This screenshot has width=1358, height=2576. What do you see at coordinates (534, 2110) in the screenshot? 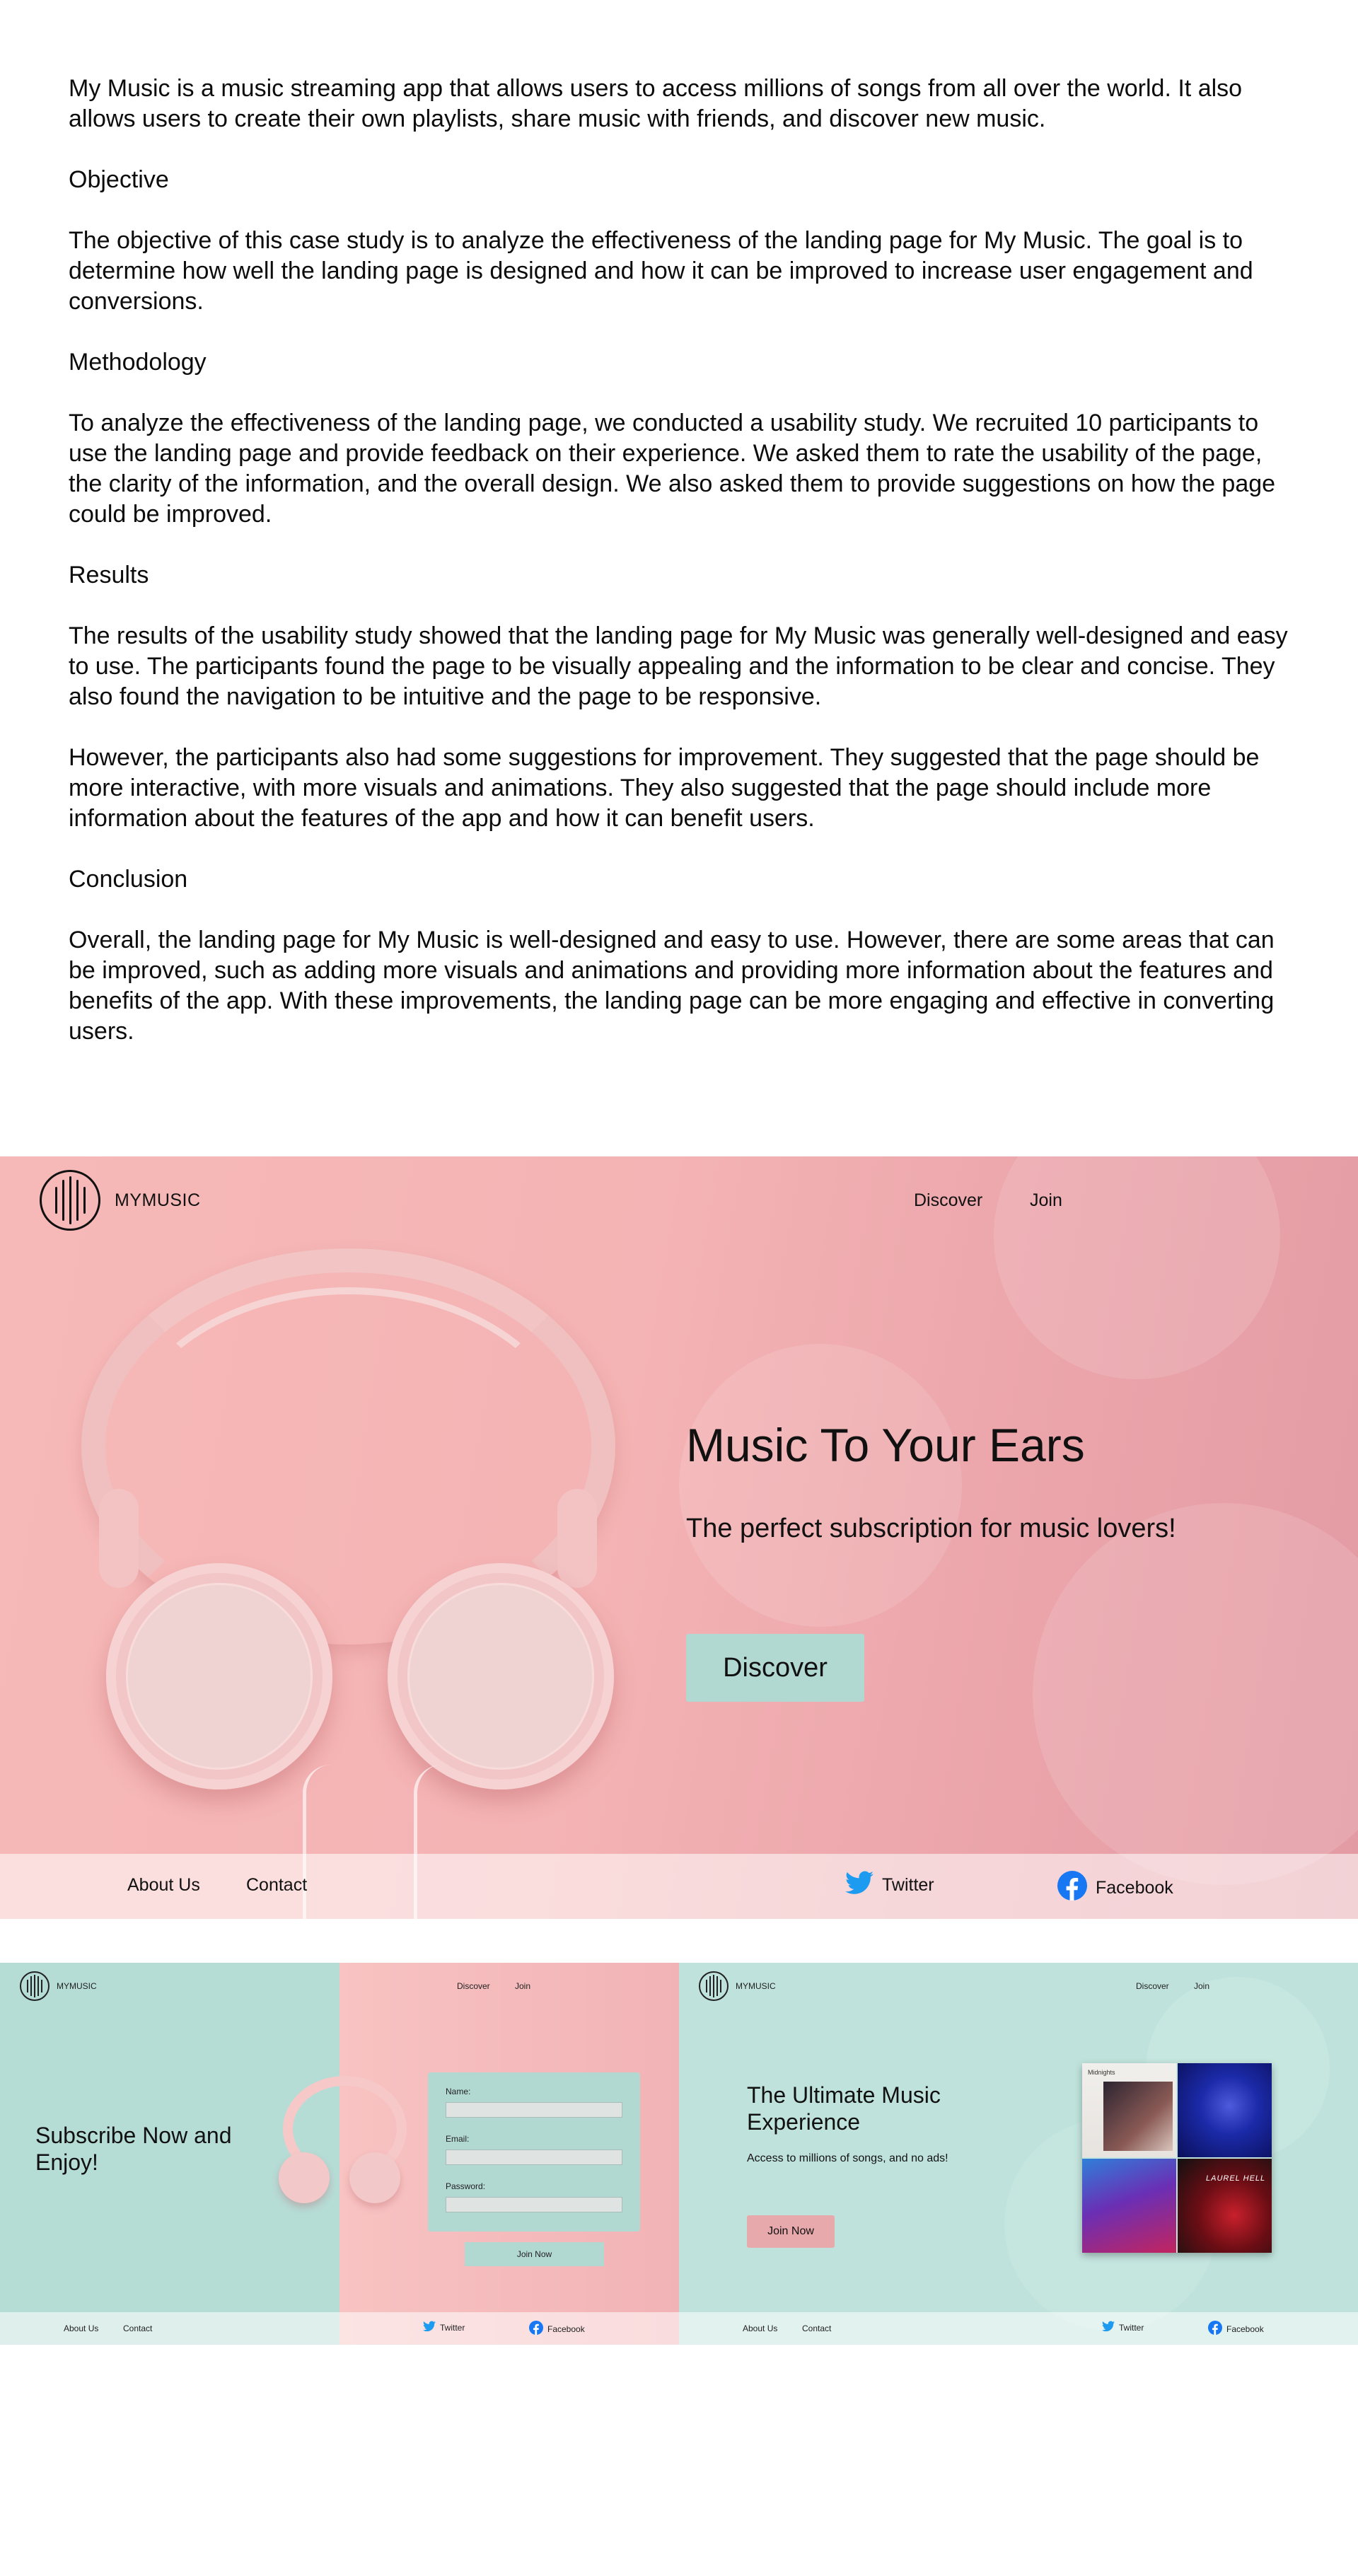
I see `name-field` at bounding box center [534, 2110].